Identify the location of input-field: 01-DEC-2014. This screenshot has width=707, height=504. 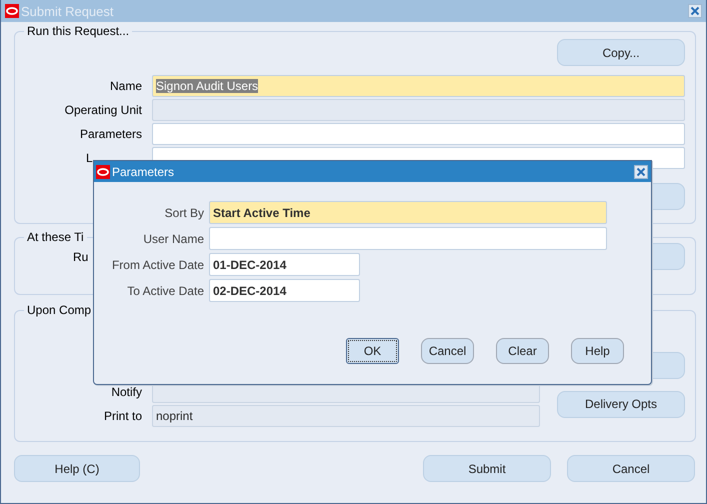
(284, 264).